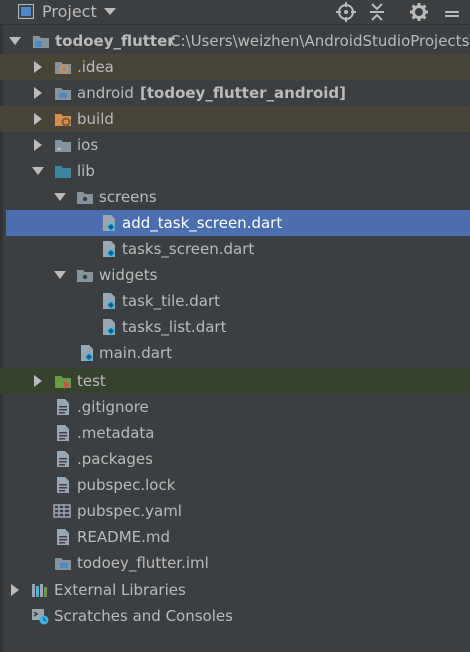  I want to click on tree-label: android, so click(105, 93).